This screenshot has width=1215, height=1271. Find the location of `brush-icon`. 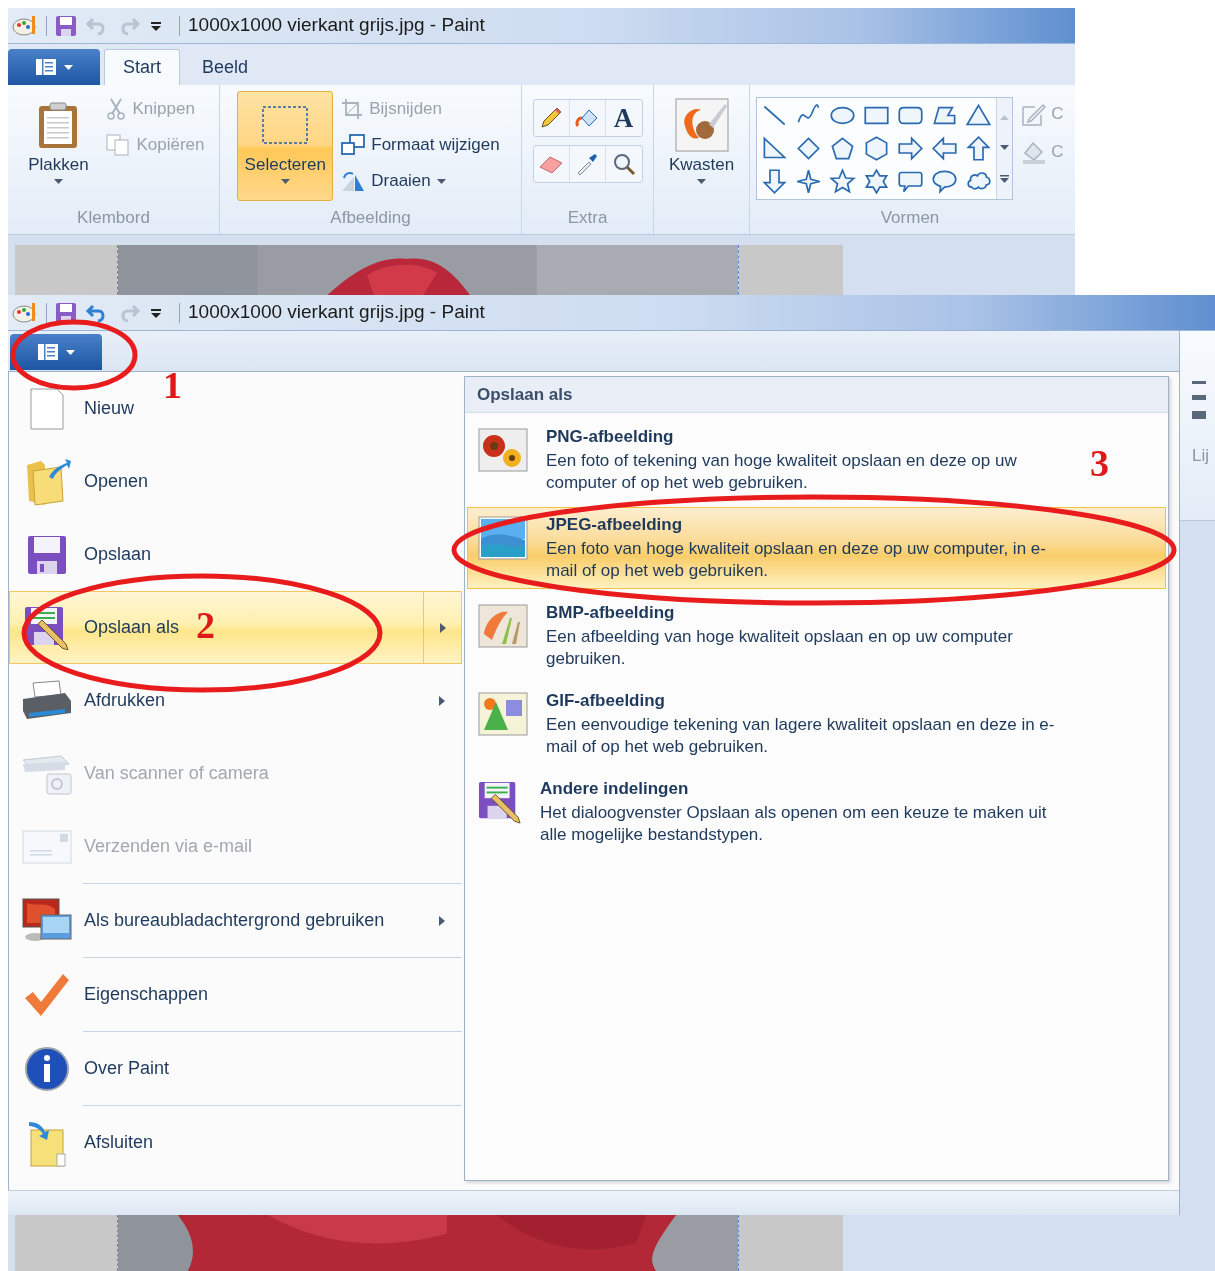

brush-icon is located at coordinates (701, 125).